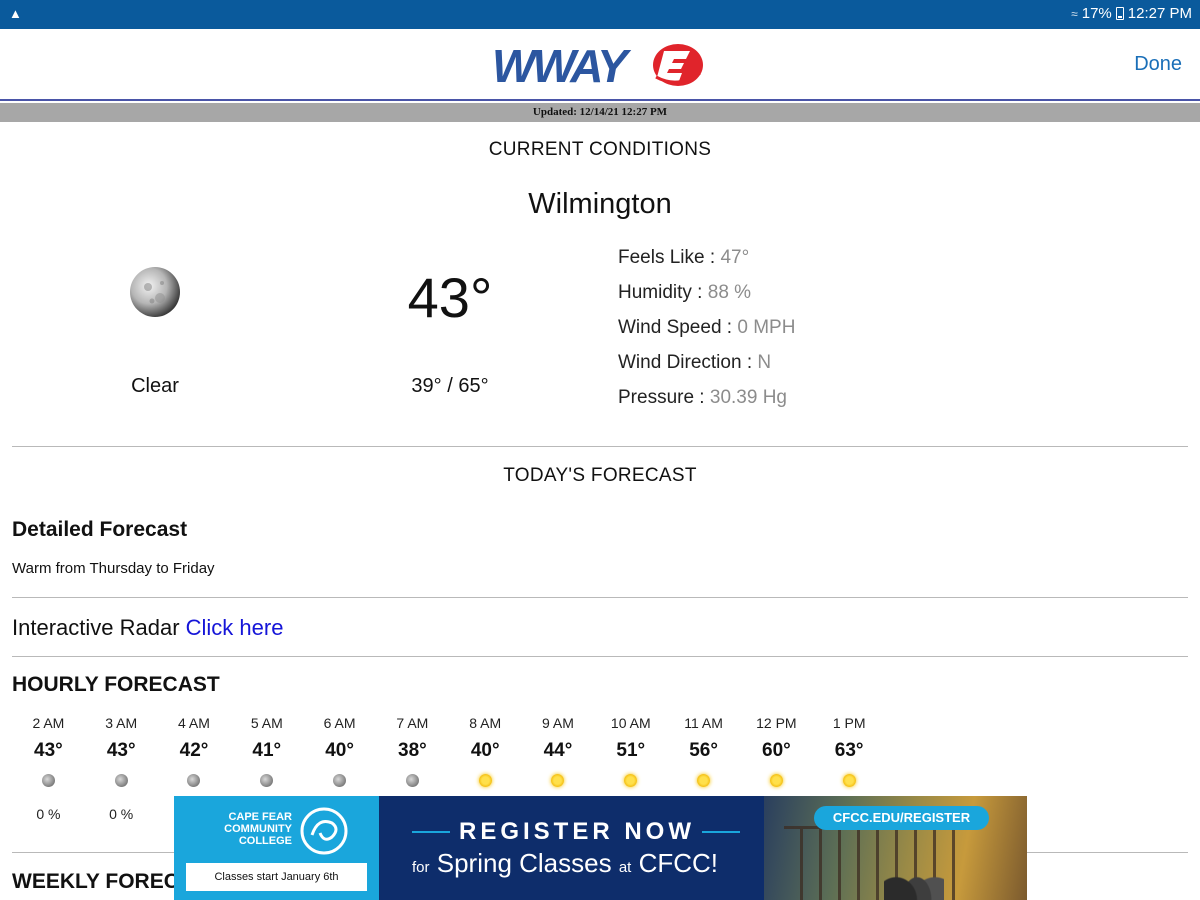  Describe the element at coordinates (558, 750) in the screenshot. I see `hour-temperature: 44°` at that location.